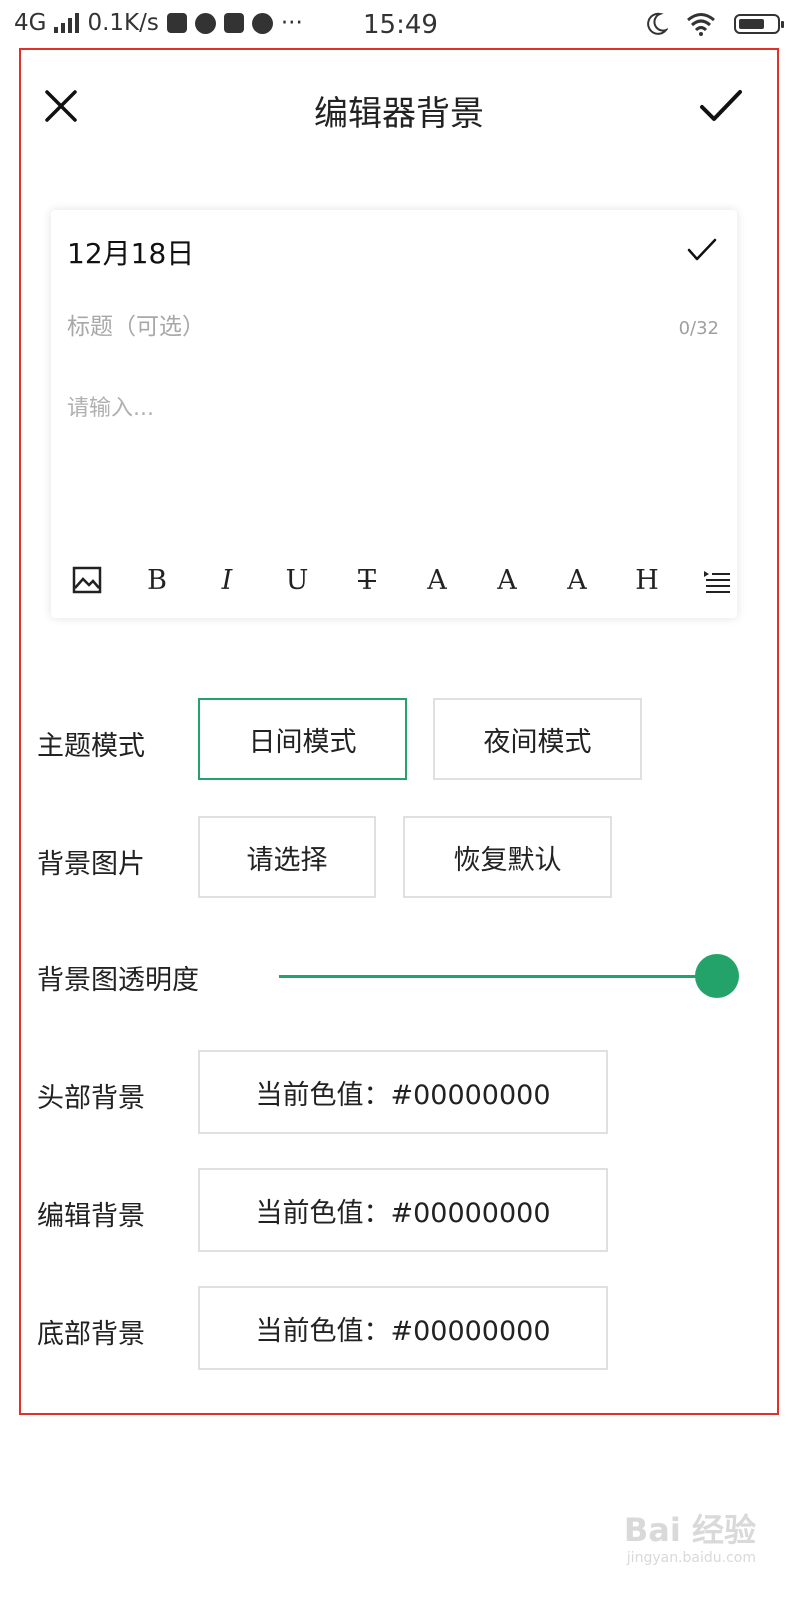 This screenshot has height=1600, width=800. Describe the element at coordinates (702, 250) in the screenshot. I see `save-check-icon` at that location.